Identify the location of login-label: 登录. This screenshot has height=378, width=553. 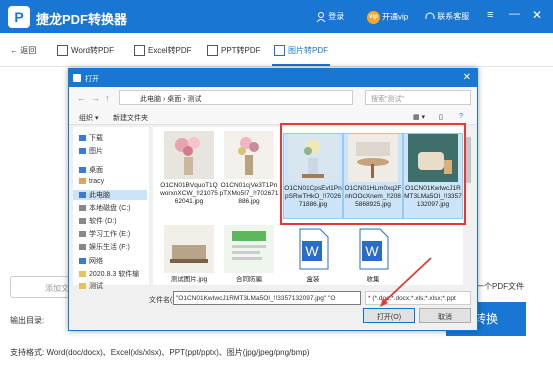
(336, 16).